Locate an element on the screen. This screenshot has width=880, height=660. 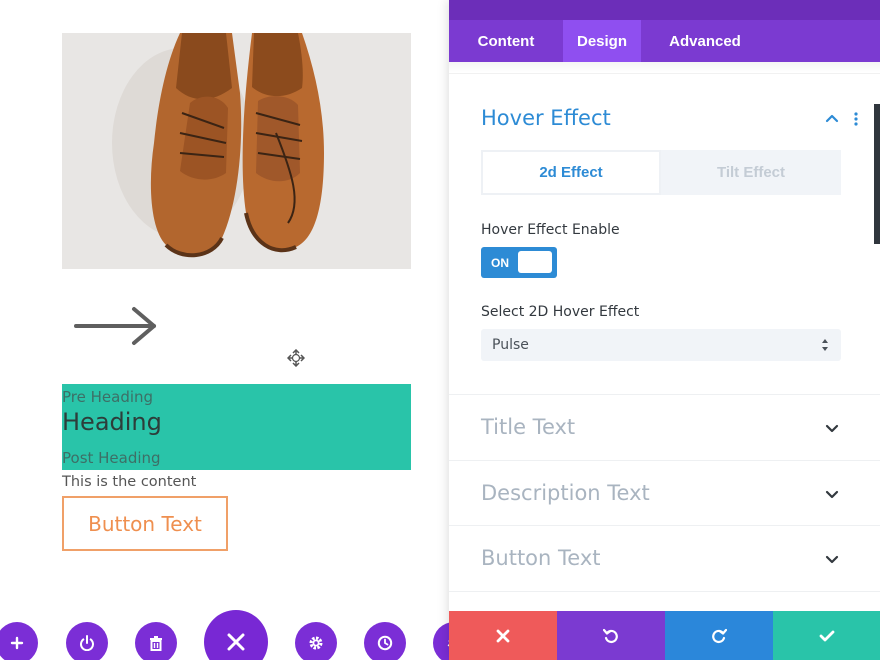
redo-icon is located at coordinates (719, 635).